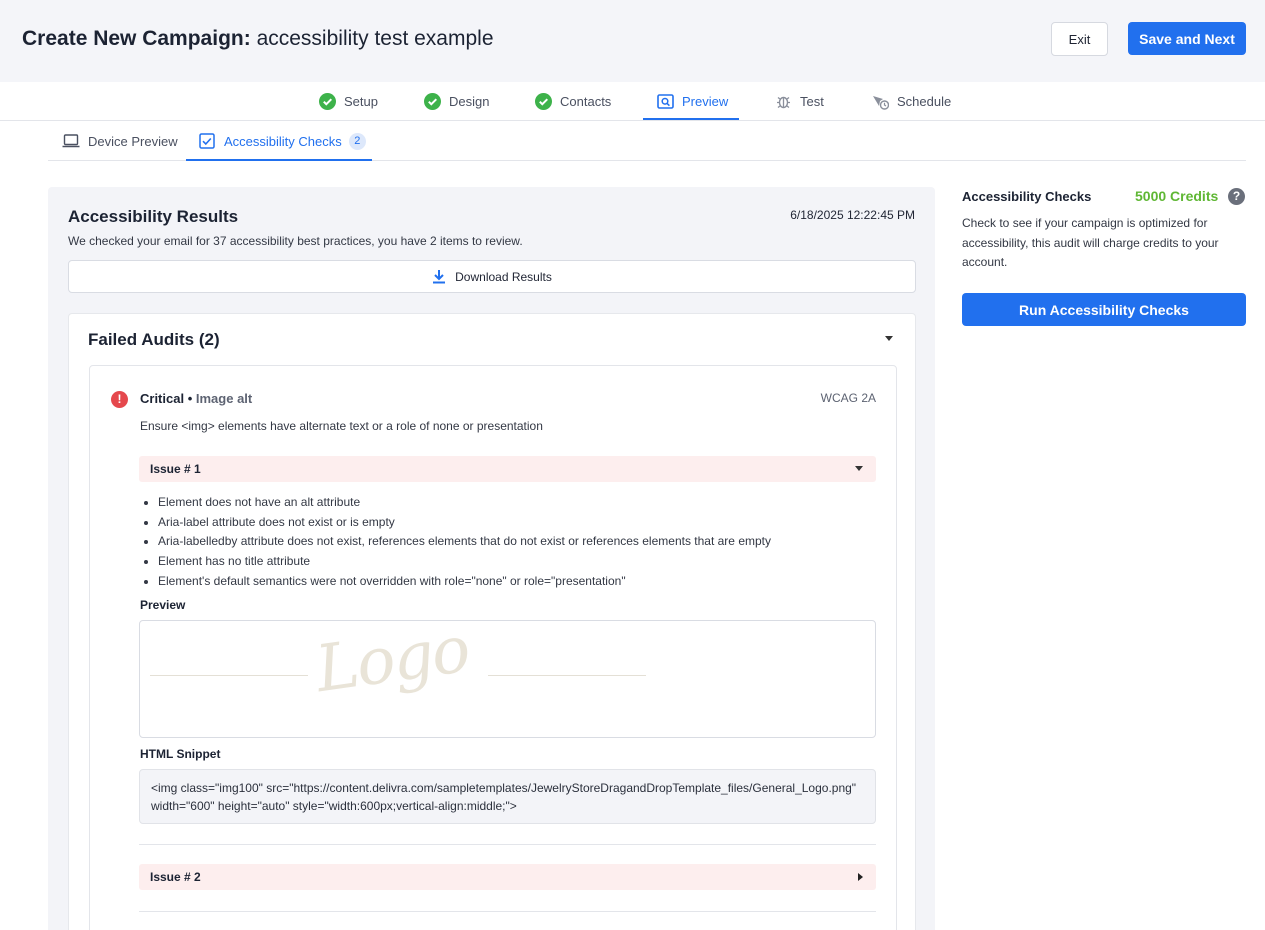 The width and height of the screenshot is (1265, 930). I want to click on step-label: Design, so click(469, 101).